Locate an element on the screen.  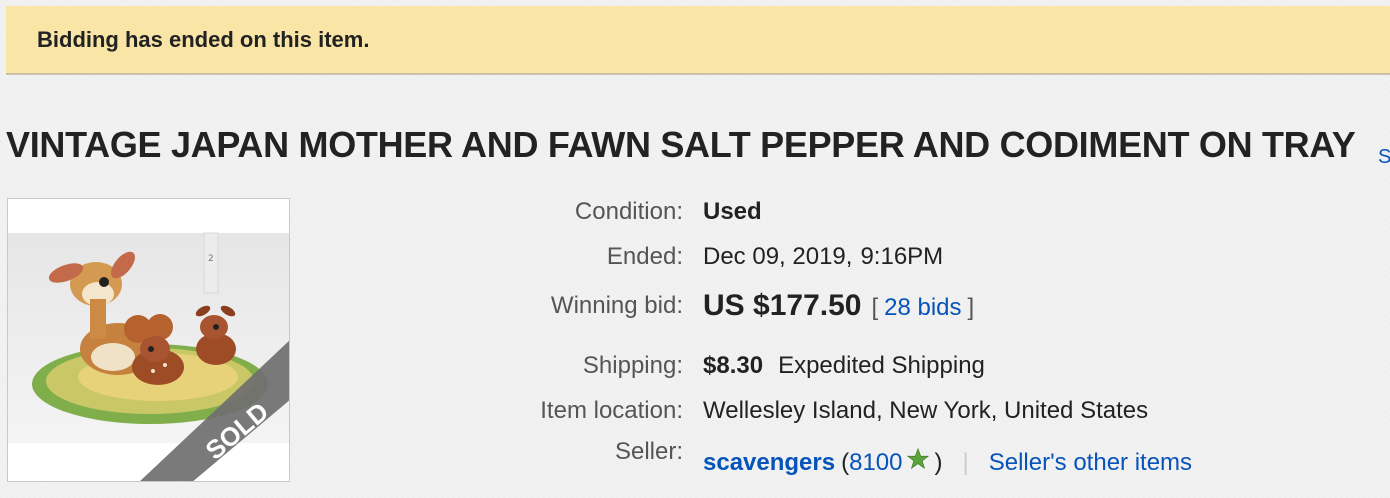
seller-label: Seller: is located at coordinates (648, 451).